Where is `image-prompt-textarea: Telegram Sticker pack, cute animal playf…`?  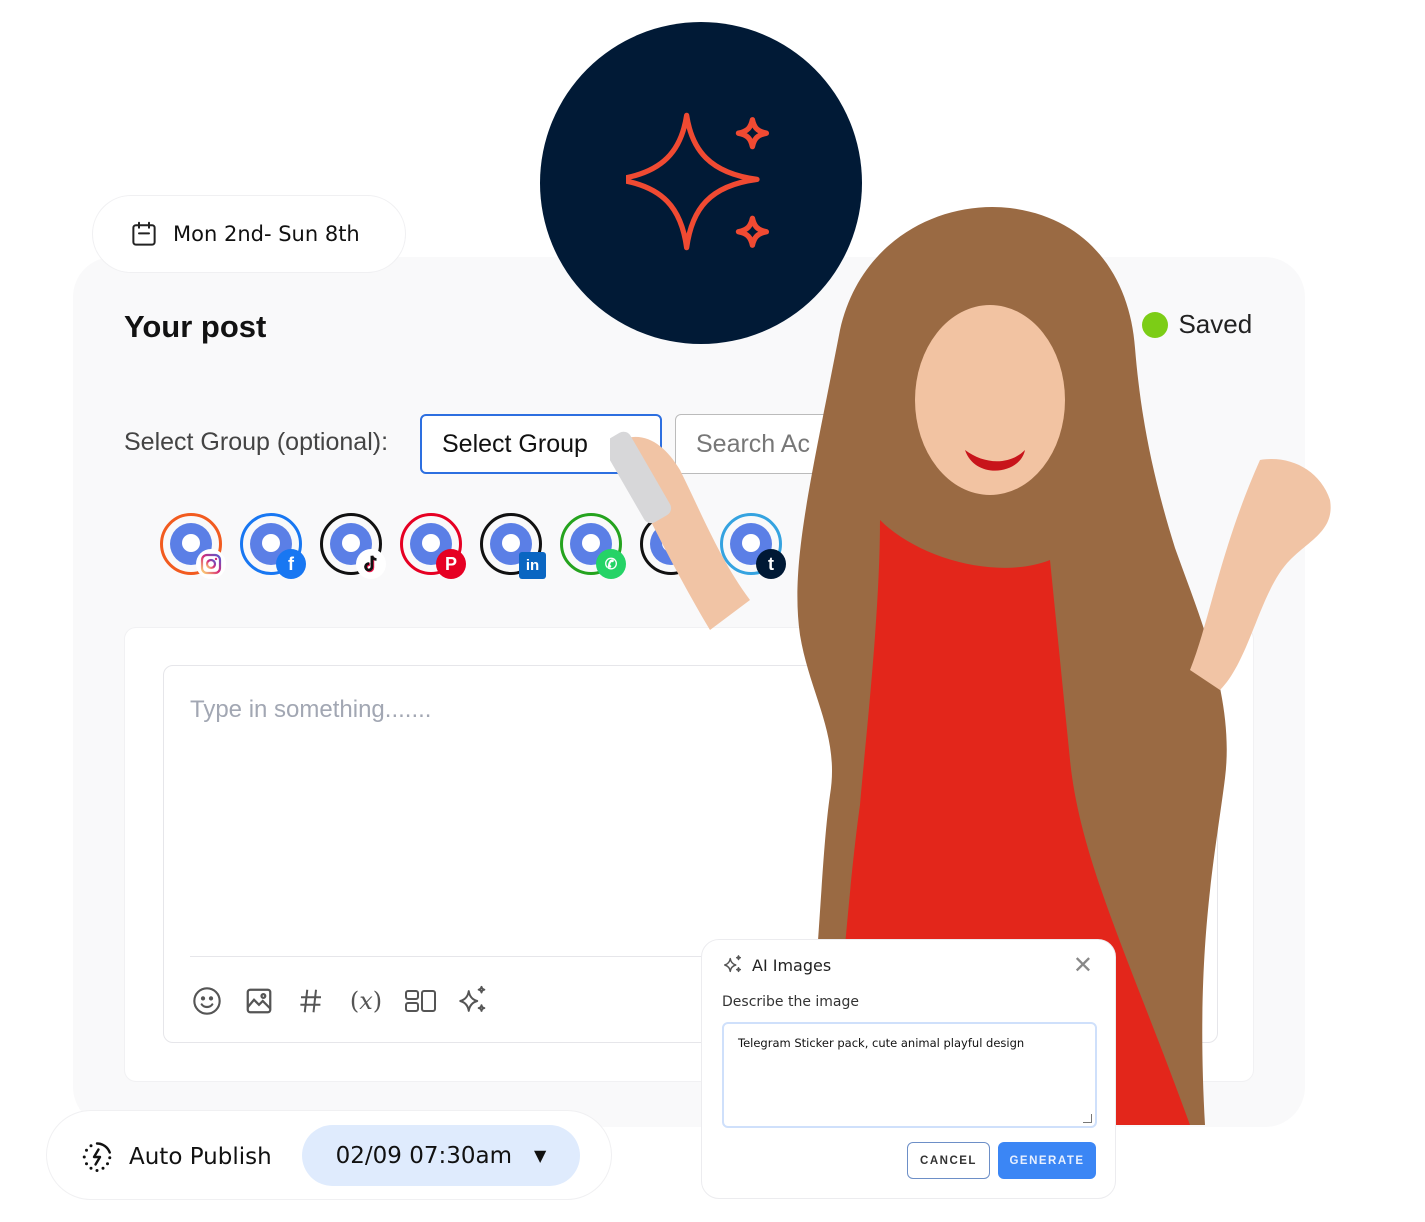 image-prompt-textarea: Telegram Sticker pack, cute animal playf… is located at coordinates (909, 1075).